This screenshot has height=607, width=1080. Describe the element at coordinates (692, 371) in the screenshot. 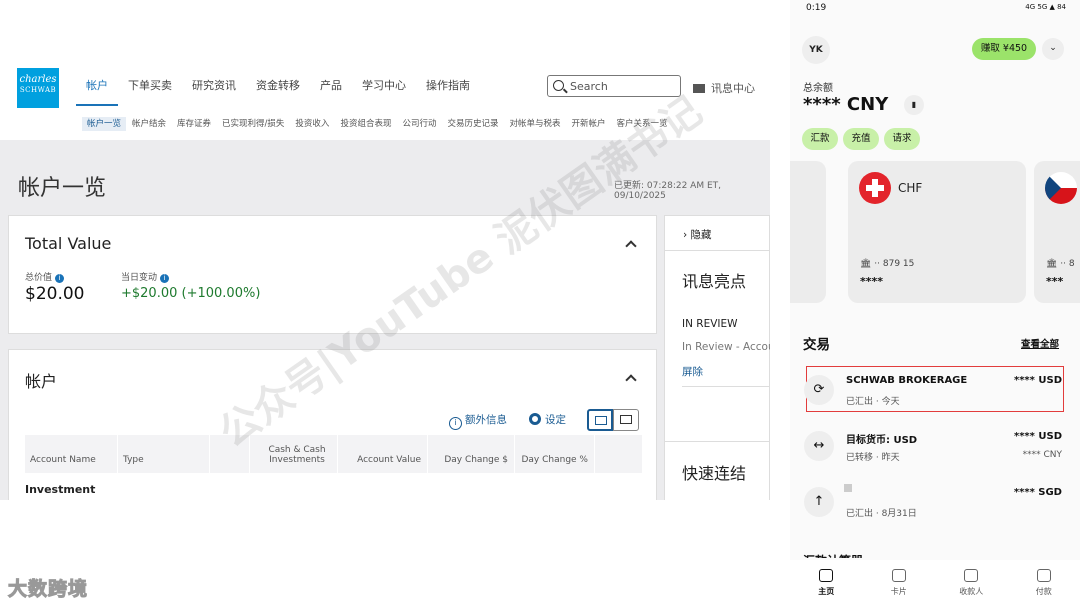

I see `dismiss-link: 屏除` at that location.